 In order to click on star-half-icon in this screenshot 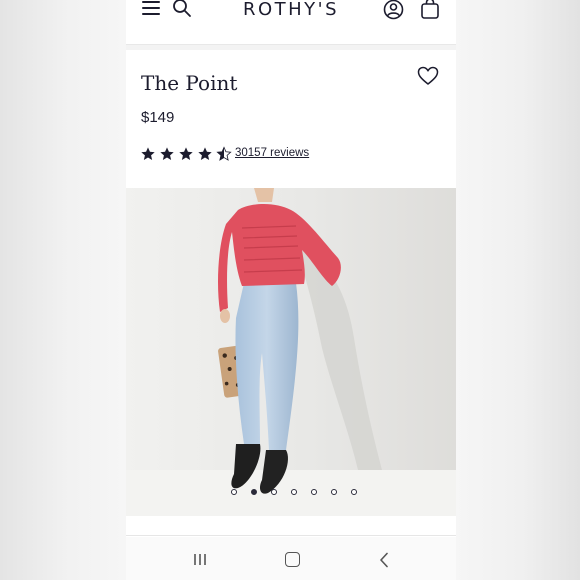, I will do `click(224, 153)`.